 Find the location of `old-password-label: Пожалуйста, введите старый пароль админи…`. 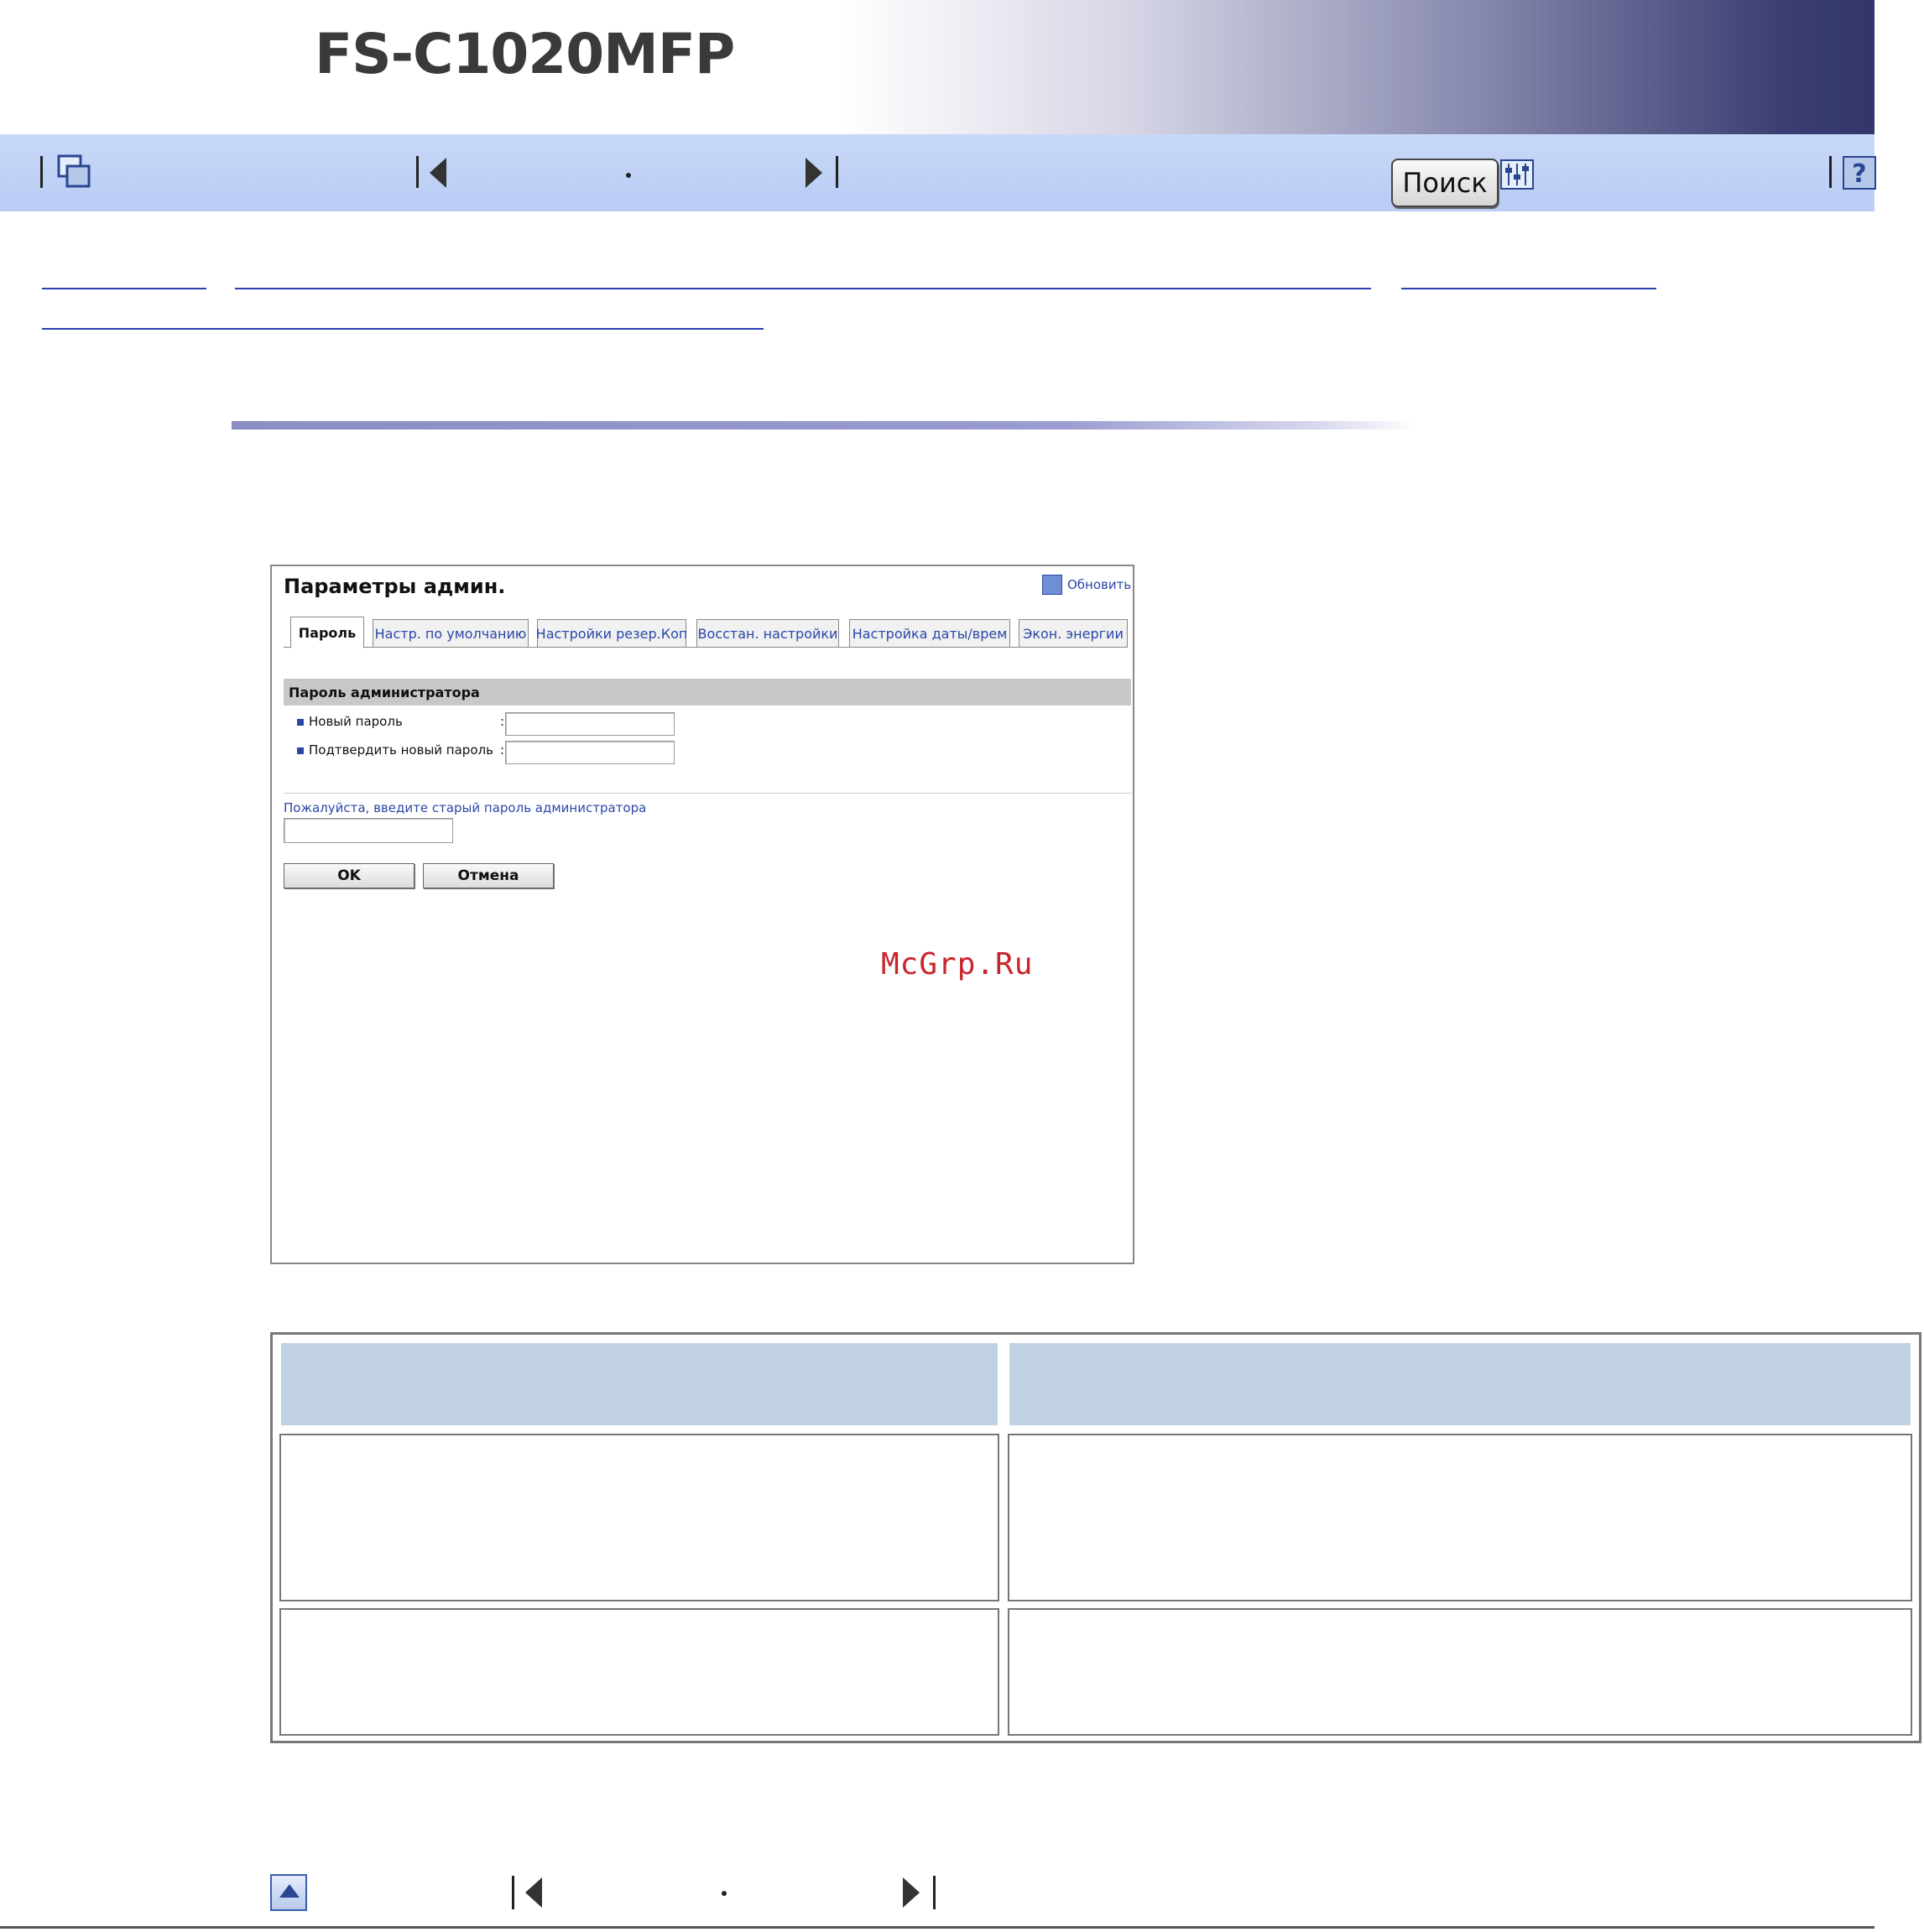

old-password-label: Пожалуйста, введите старый пароль админи… is located at coordinates (465, 807).